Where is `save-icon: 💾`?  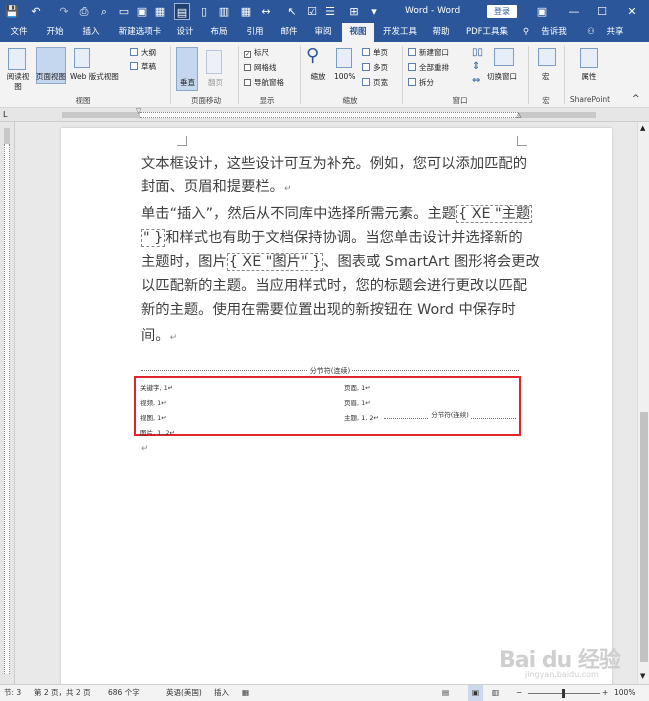
save-icon: 💾 is located at coordinates (12, 11).